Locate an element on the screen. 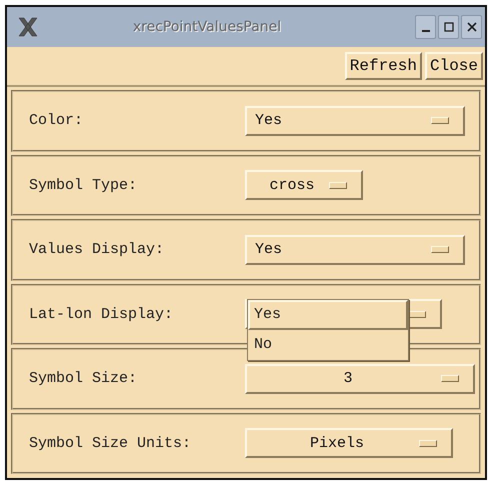  x-logo-icon is located at coordinates (28, 27).